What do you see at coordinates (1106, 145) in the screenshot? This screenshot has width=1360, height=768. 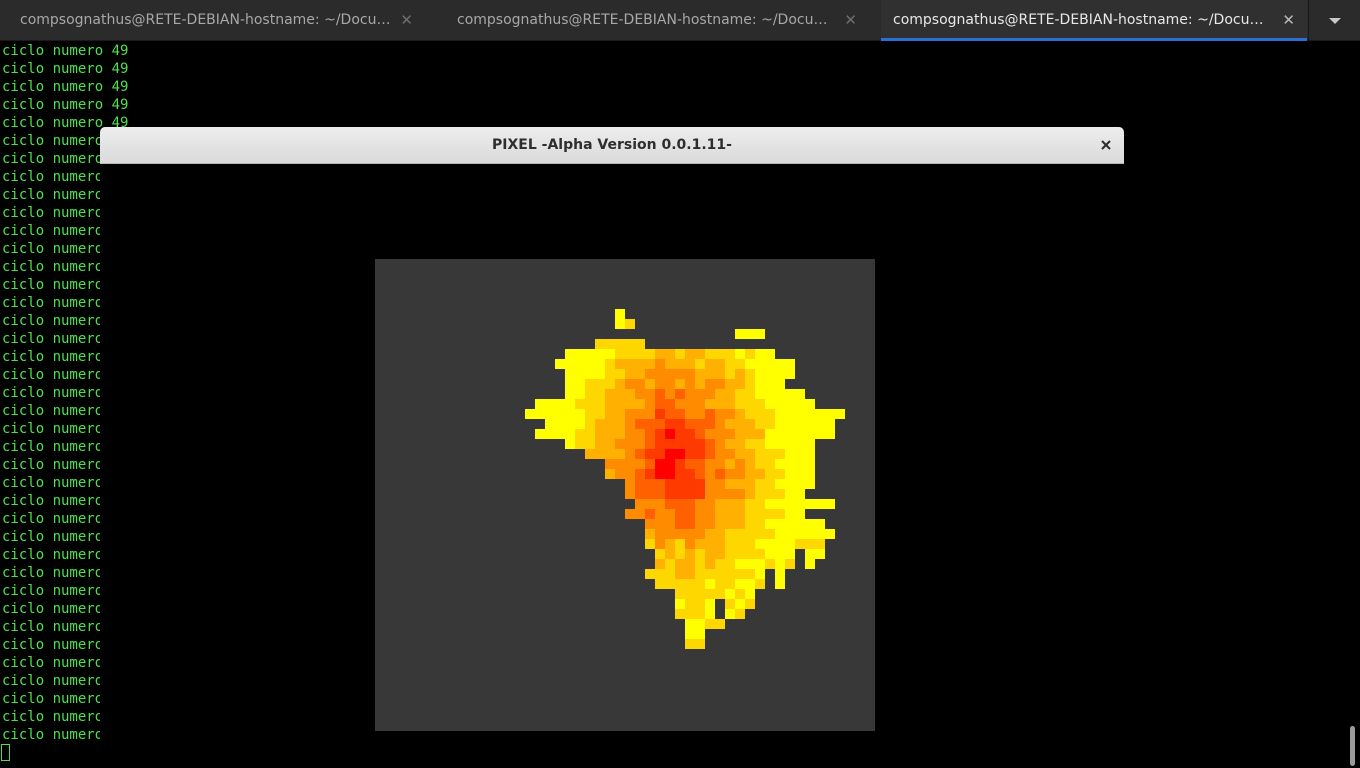 I see `window-close-button` at bounding box center [1106, 145].